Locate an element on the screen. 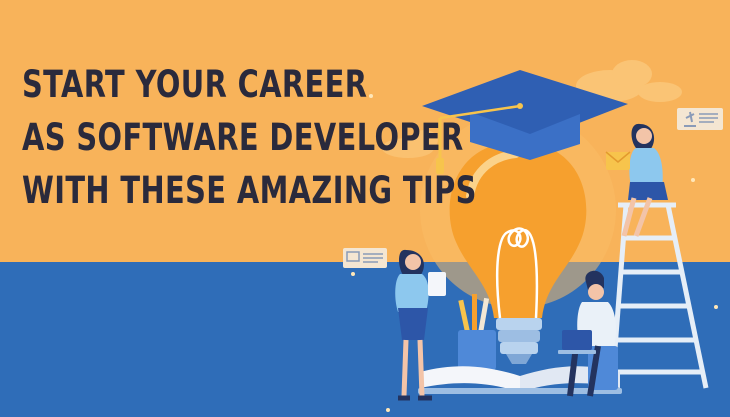 The height and width of the screenshot is (417, 730). headline-line: START YOUR CAREER is located at coordinates (195, 84).